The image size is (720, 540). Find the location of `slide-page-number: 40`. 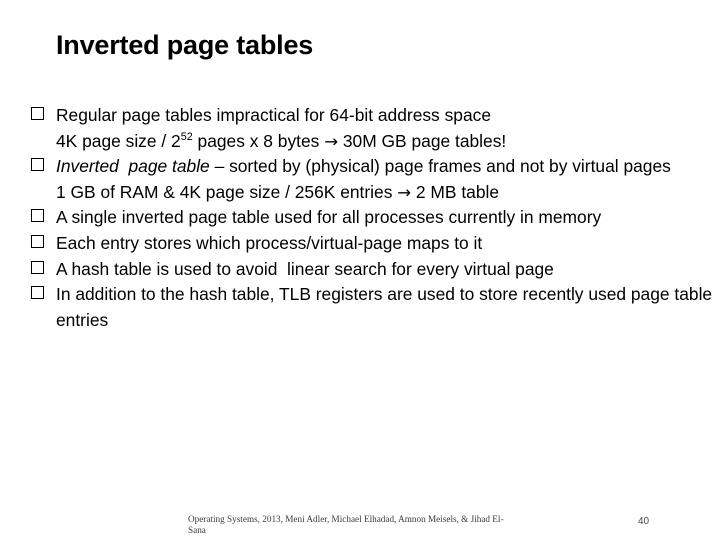

slide-page-number: 40 is located at coordinates (644, 521).